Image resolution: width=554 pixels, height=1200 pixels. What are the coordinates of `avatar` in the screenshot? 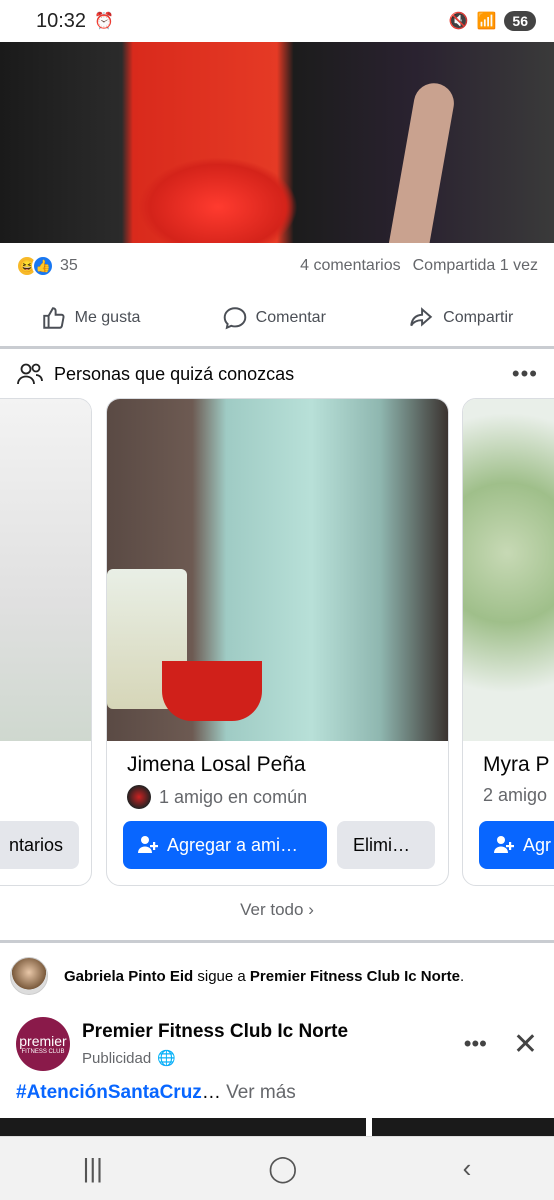 It's located at (29, 976).